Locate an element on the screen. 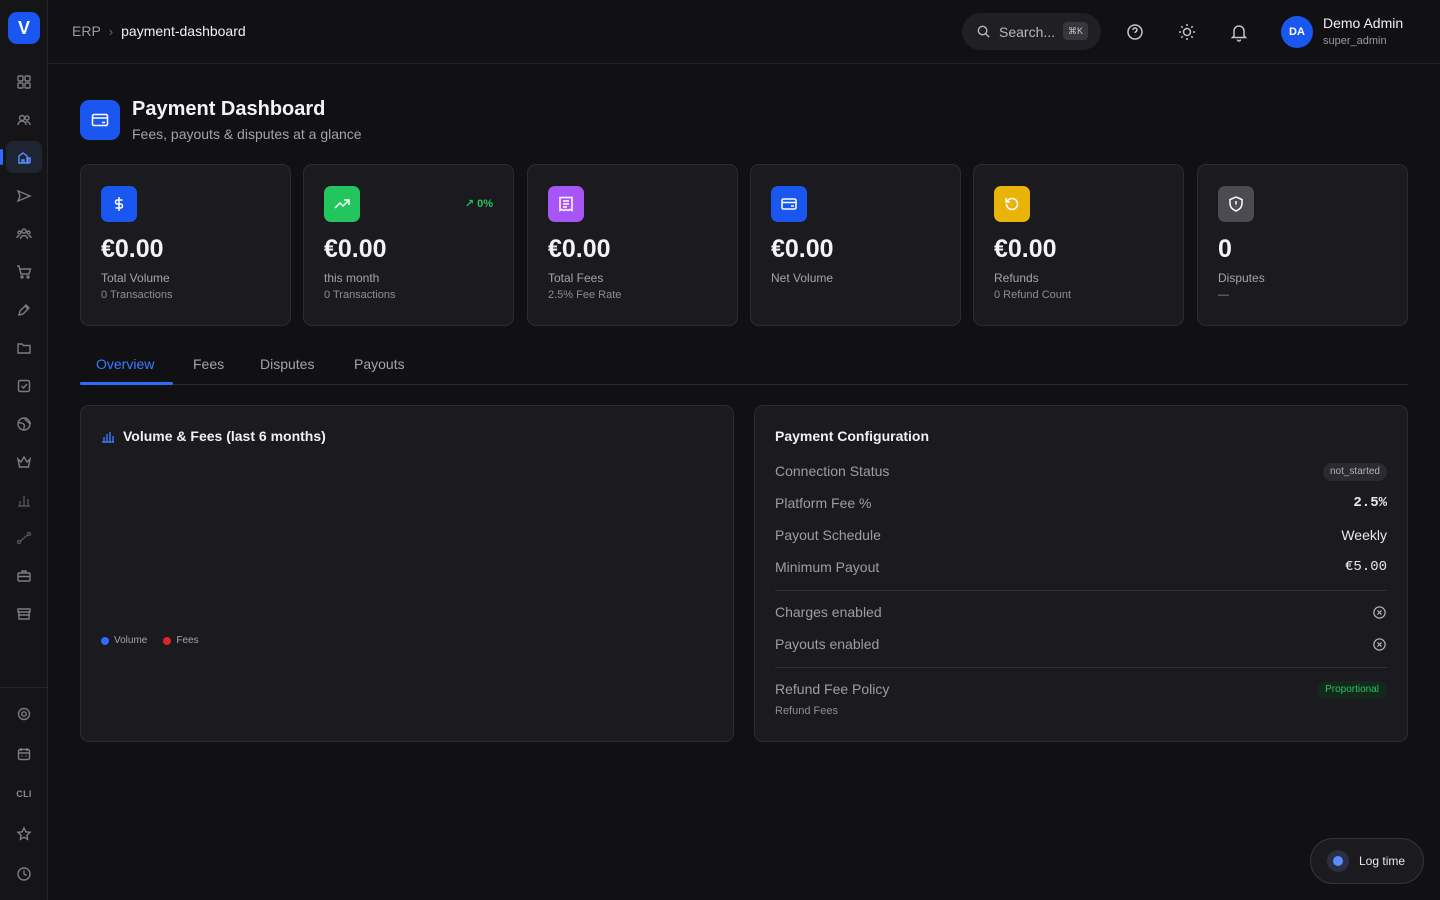 This screenshot has width=1440, height=900. trend-badge: ↗ 0% is located at coordinates (478, 204).